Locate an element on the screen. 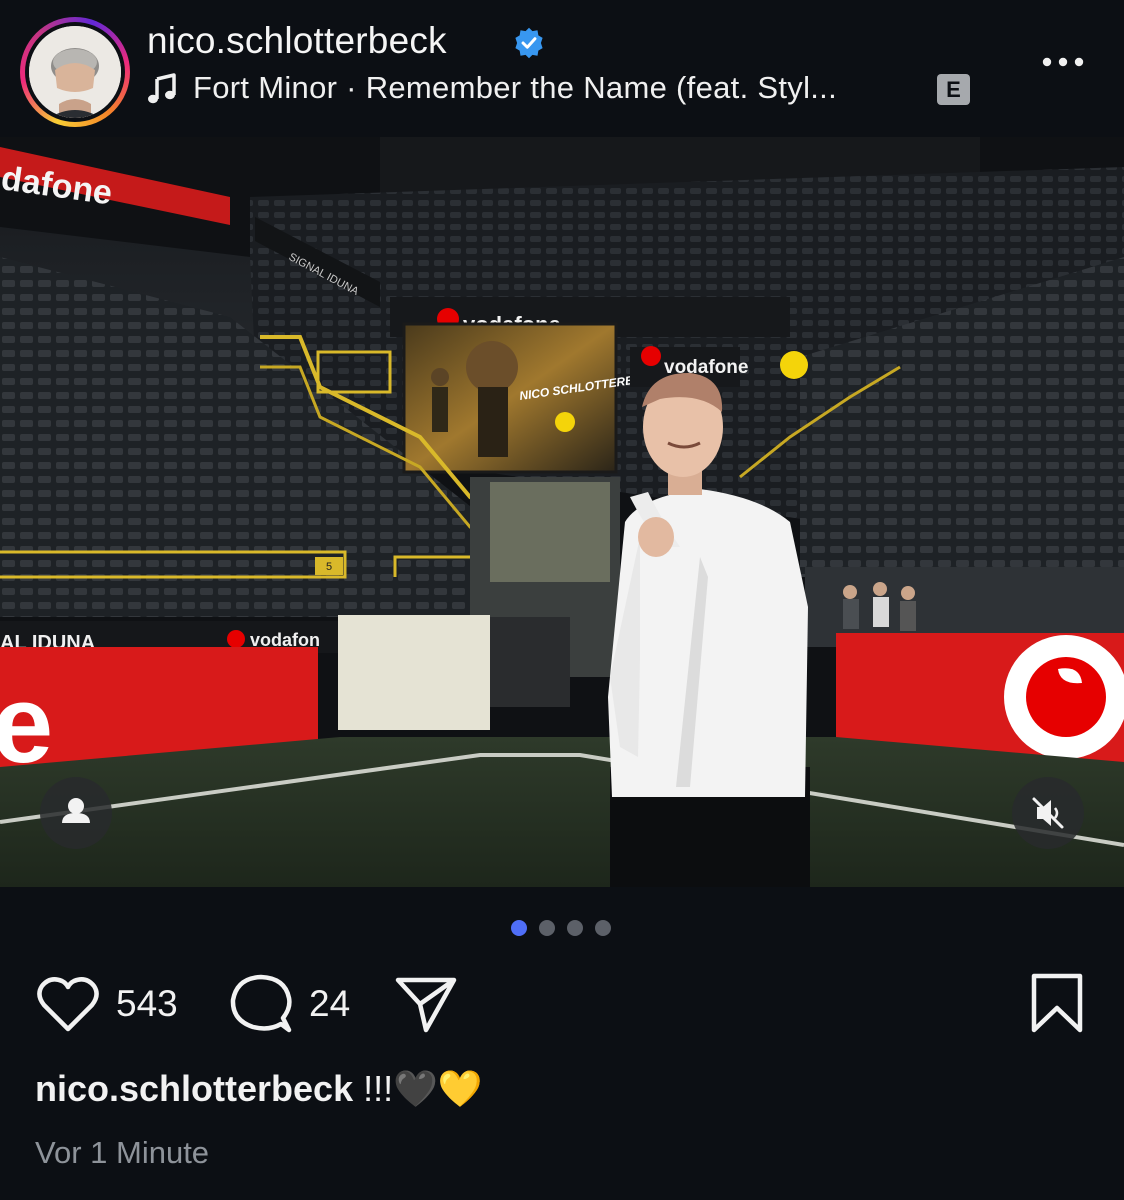  avatar is located at coordinates (75, 72).